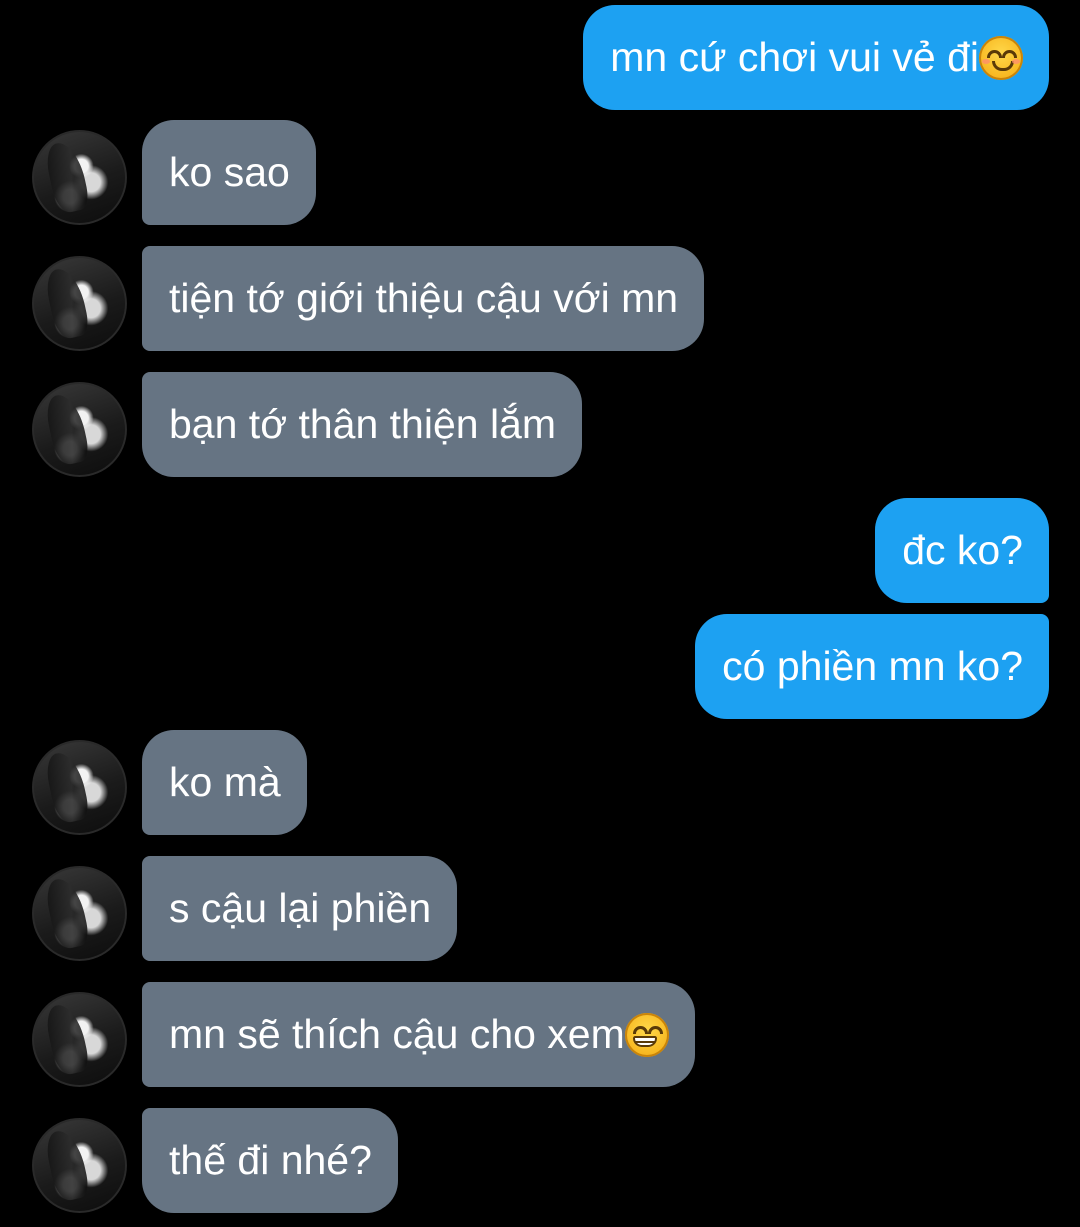 This screenshot has height=1227, width=1080. I want to click on message-incoming: ko mà, so click(224, 782).